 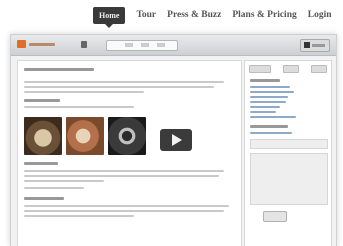 I want to click on app-toolbar, so click(x=173, y=45).